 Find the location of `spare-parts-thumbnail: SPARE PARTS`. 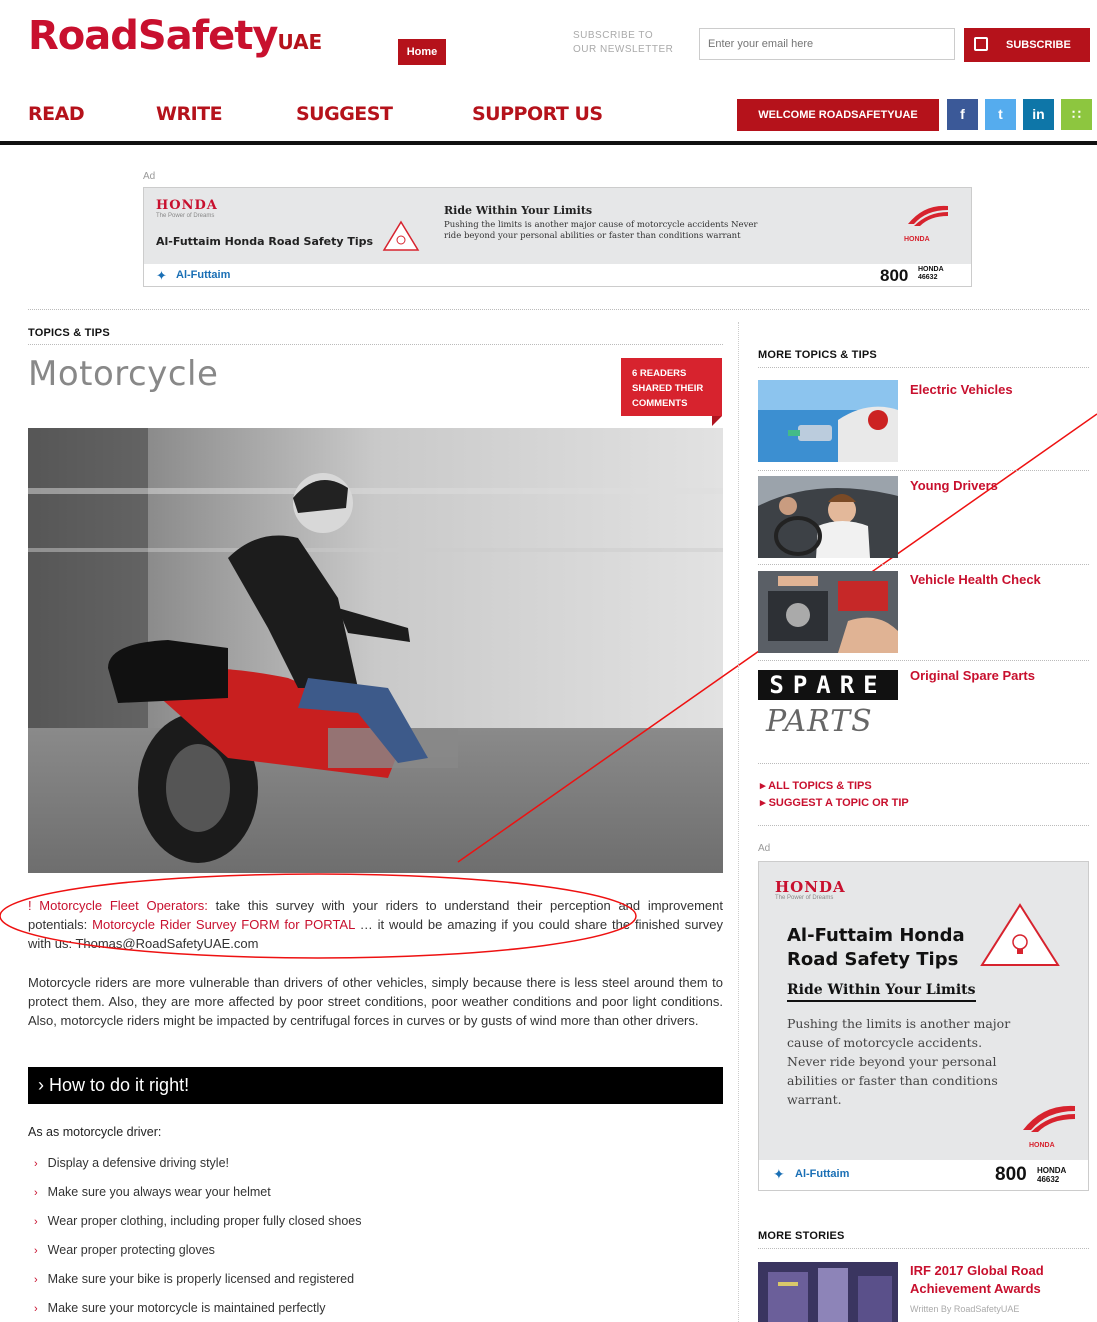

spare-parts-thumbnail: SPARE PARTS is located at coordinates (828, 707).